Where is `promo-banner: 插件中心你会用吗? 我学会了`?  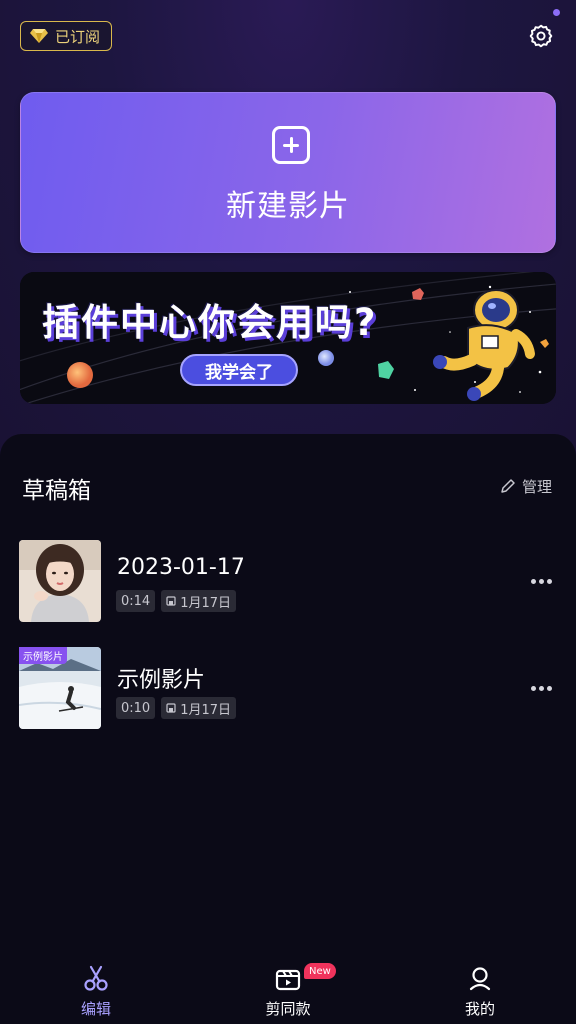 promo-banner: 插件中心你会用吗? 我学会了 is located at coordinates (288, 338).